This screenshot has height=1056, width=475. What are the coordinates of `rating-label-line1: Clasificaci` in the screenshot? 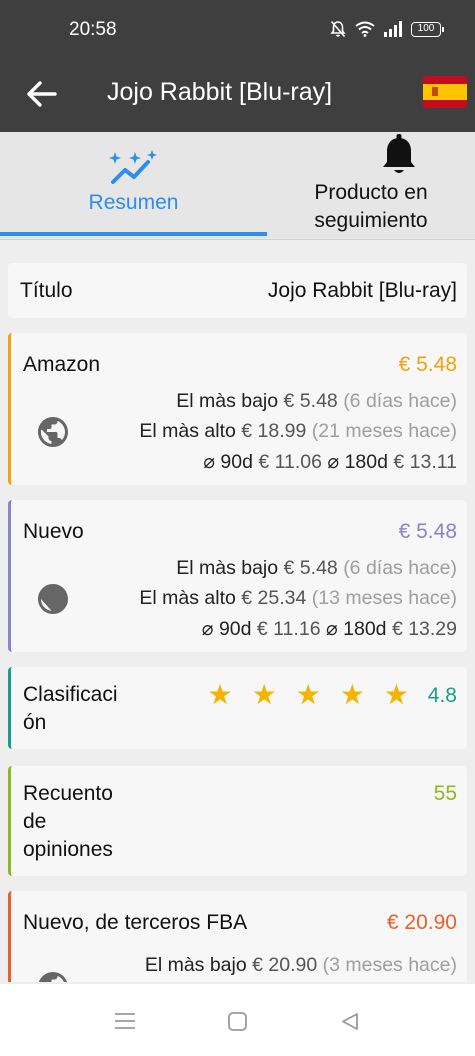 It's located at (70, 694).